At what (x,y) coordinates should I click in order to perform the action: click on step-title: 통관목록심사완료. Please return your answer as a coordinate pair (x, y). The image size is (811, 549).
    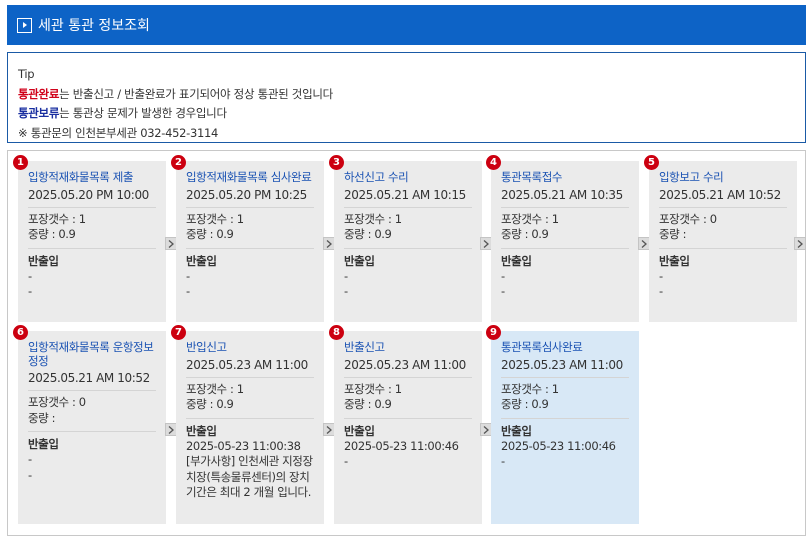
    Looking at the image, I should click on (542, 347).